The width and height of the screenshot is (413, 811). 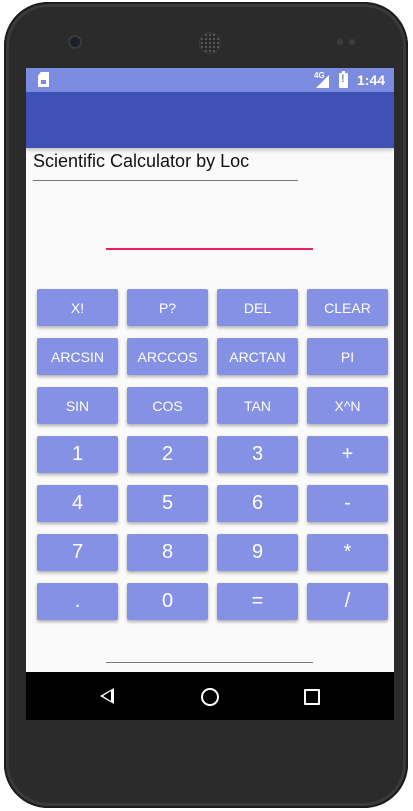 I want to click on result-line, so click(x=209, y=662).